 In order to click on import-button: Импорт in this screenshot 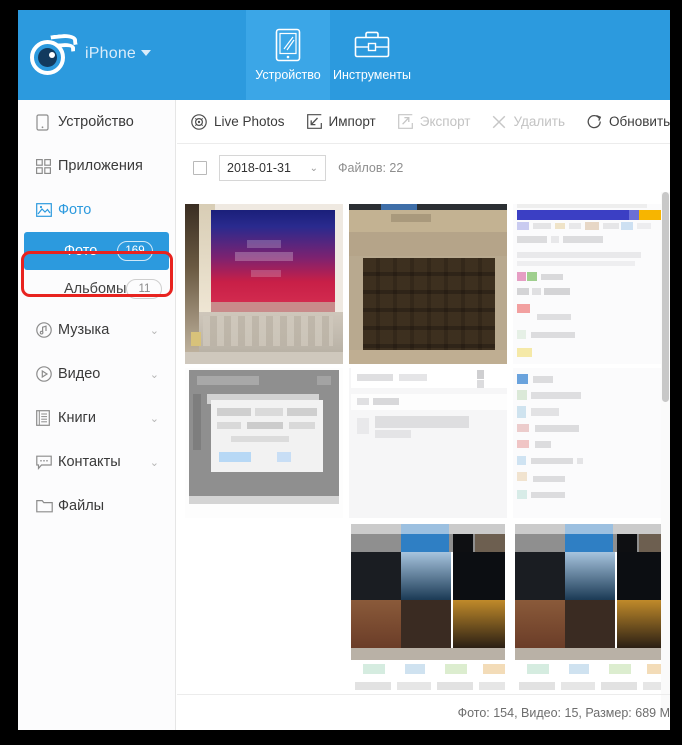, I will do `click(341, 121)`.